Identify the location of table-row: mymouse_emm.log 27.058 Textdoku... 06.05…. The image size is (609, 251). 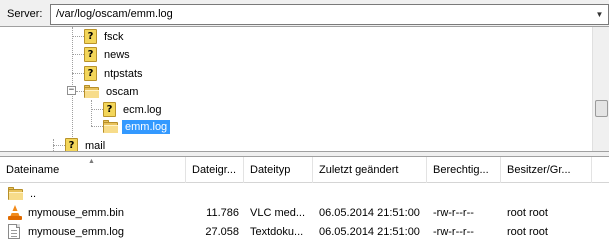
(304, 231).